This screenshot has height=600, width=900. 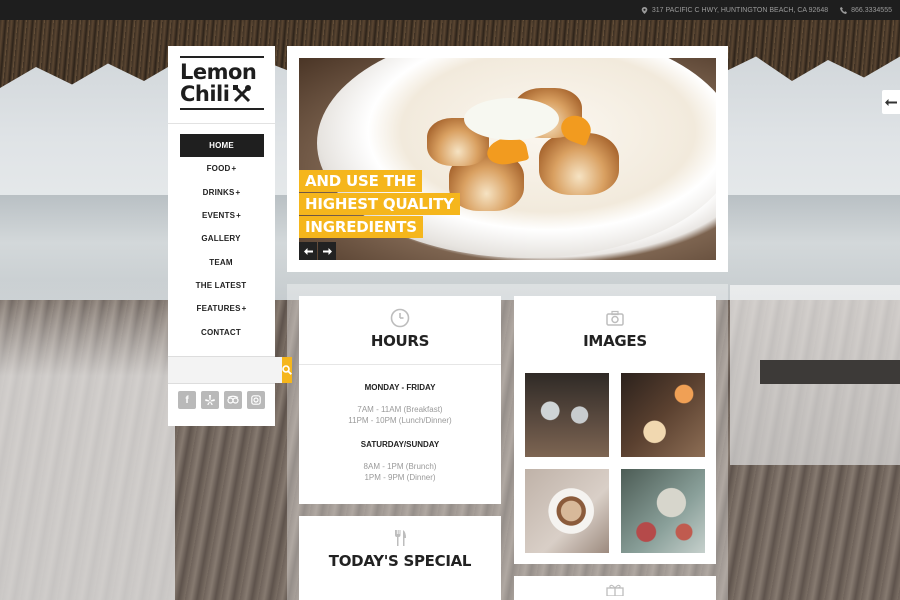 What do you see at coordinates (844, 10) in the screenshot?
I see `phone-icon` at bounding box center [844, 10].